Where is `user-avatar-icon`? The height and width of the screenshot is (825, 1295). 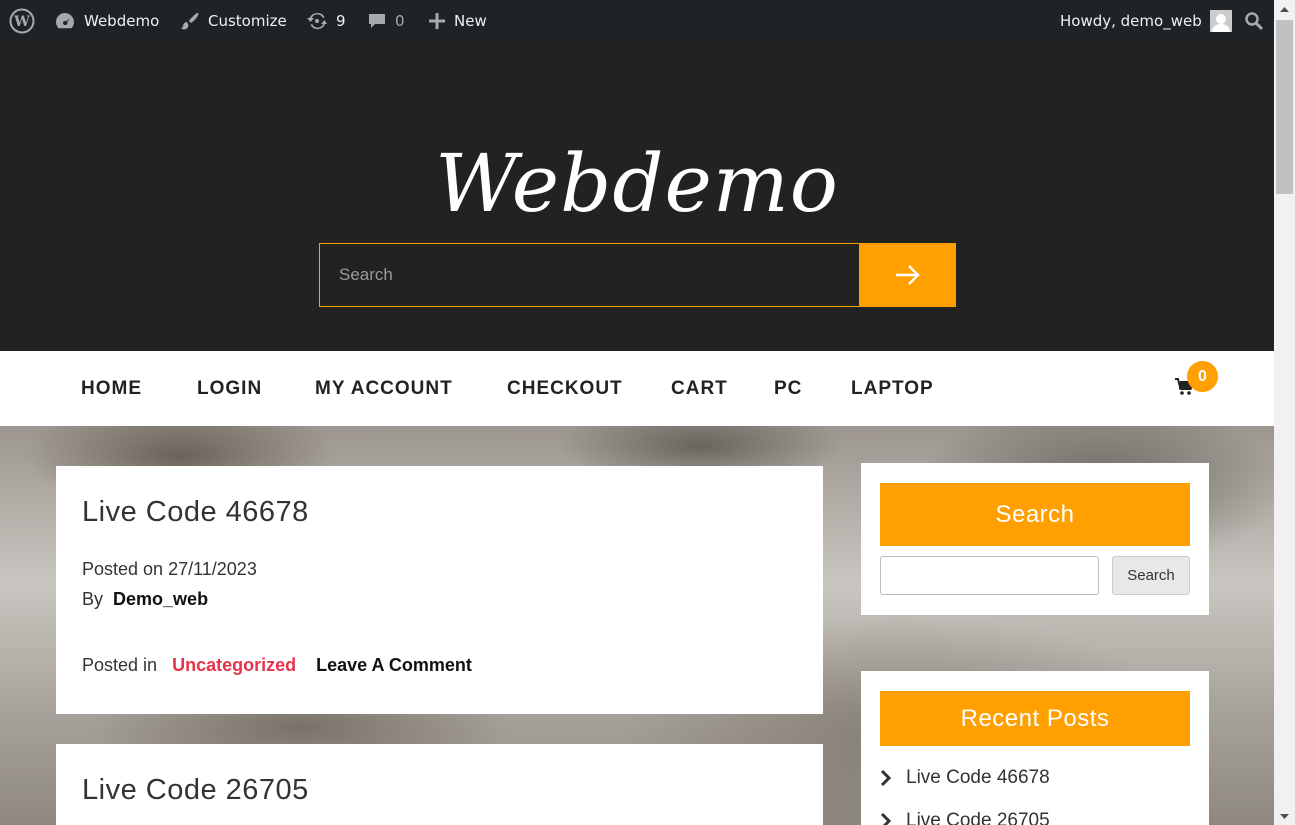
user-avatar-icon is located at coordinates (1220, 23).